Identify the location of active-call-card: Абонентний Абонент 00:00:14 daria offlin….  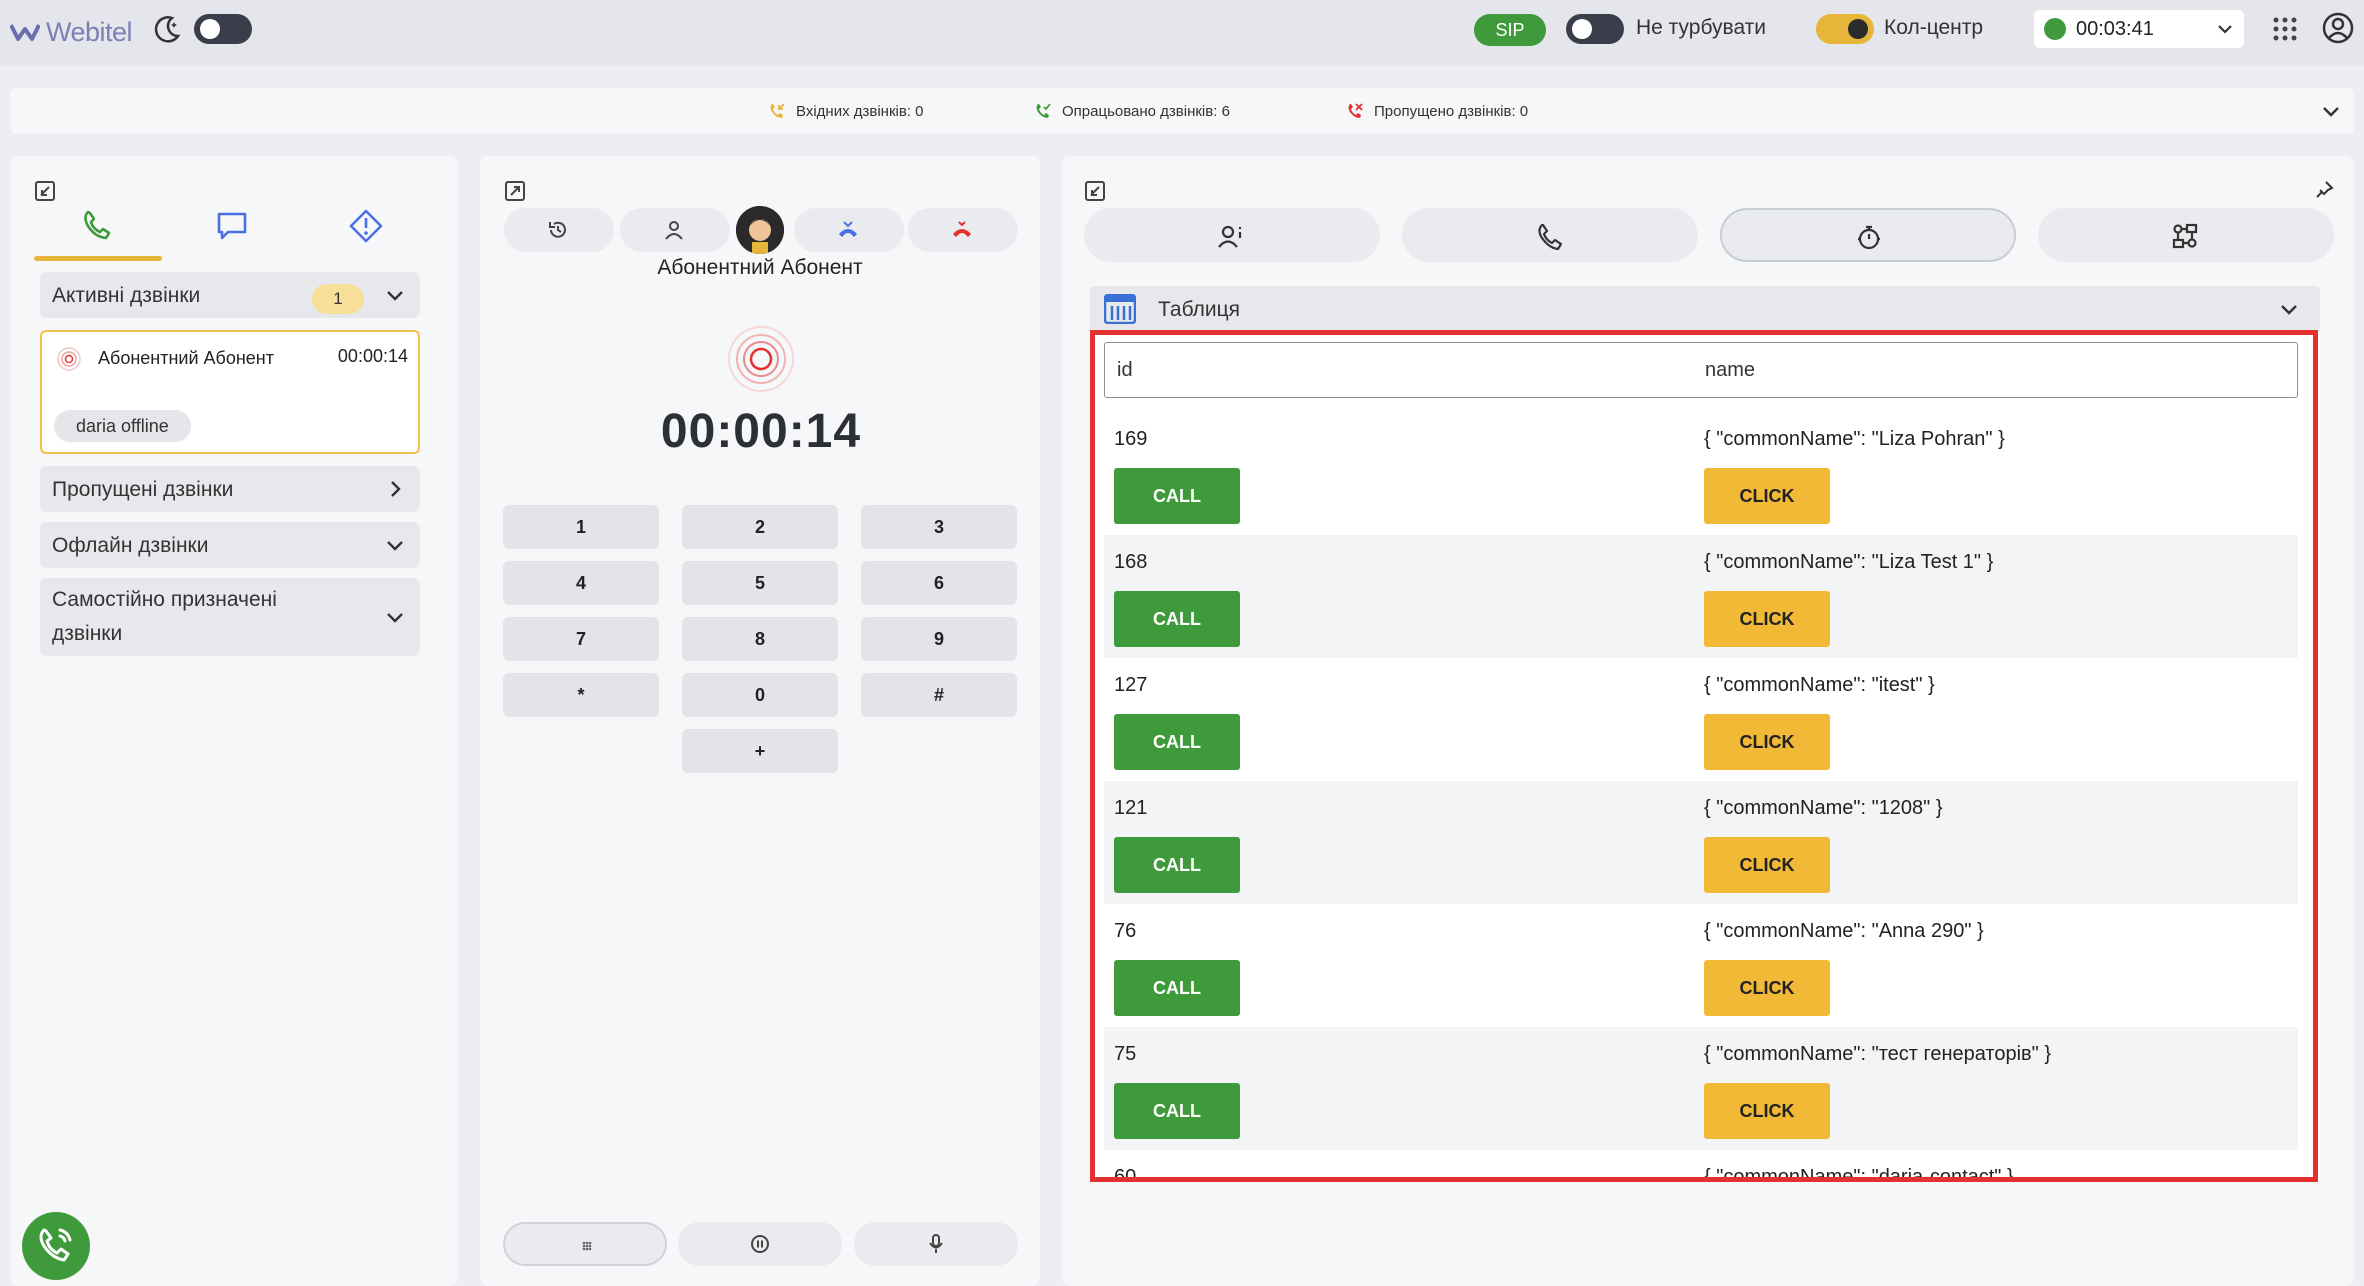
(230, 392).